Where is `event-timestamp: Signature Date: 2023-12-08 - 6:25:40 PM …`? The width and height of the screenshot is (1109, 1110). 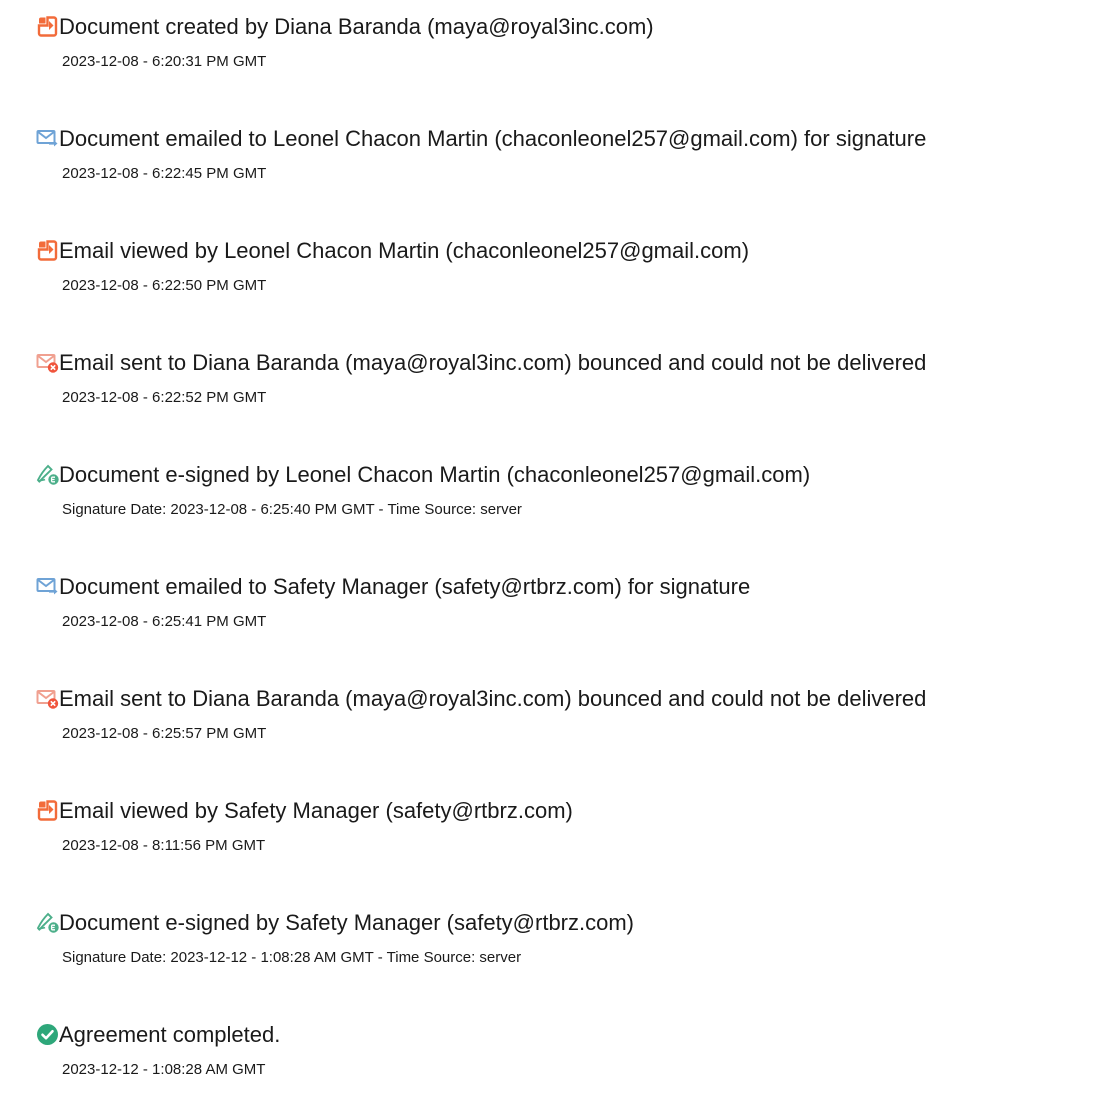 event-timestamp: Signature Date: 2023-12-08 - 6:25:40 PM … is located at coordinates (292, 509).